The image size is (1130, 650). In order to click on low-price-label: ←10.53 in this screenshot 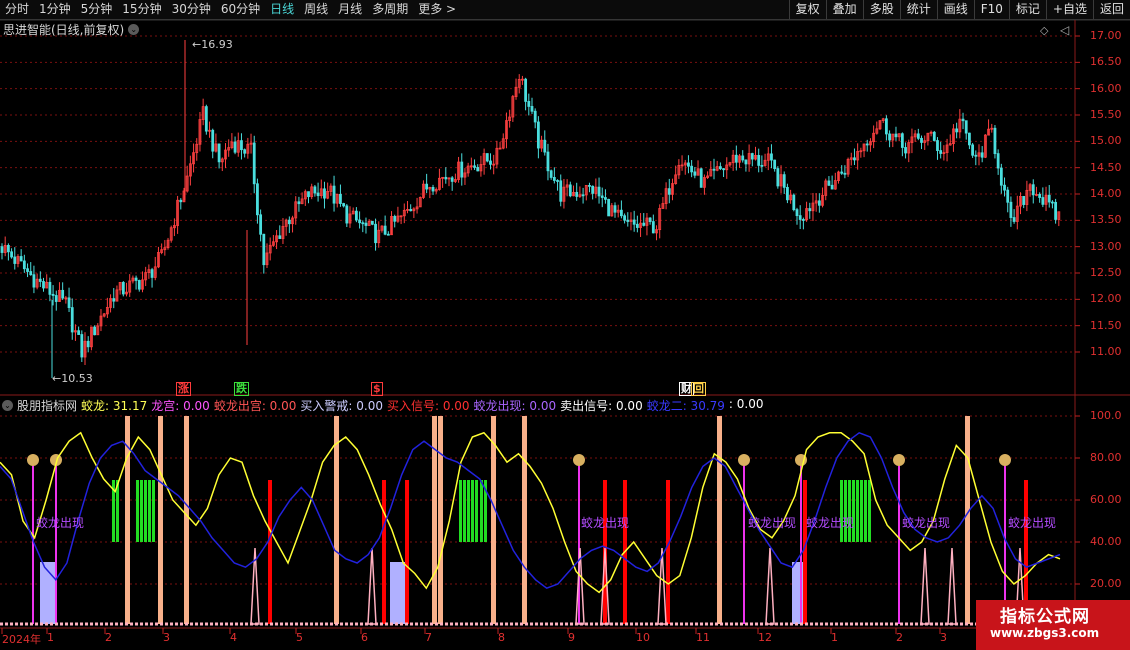, I will do `click(72, 378)`.